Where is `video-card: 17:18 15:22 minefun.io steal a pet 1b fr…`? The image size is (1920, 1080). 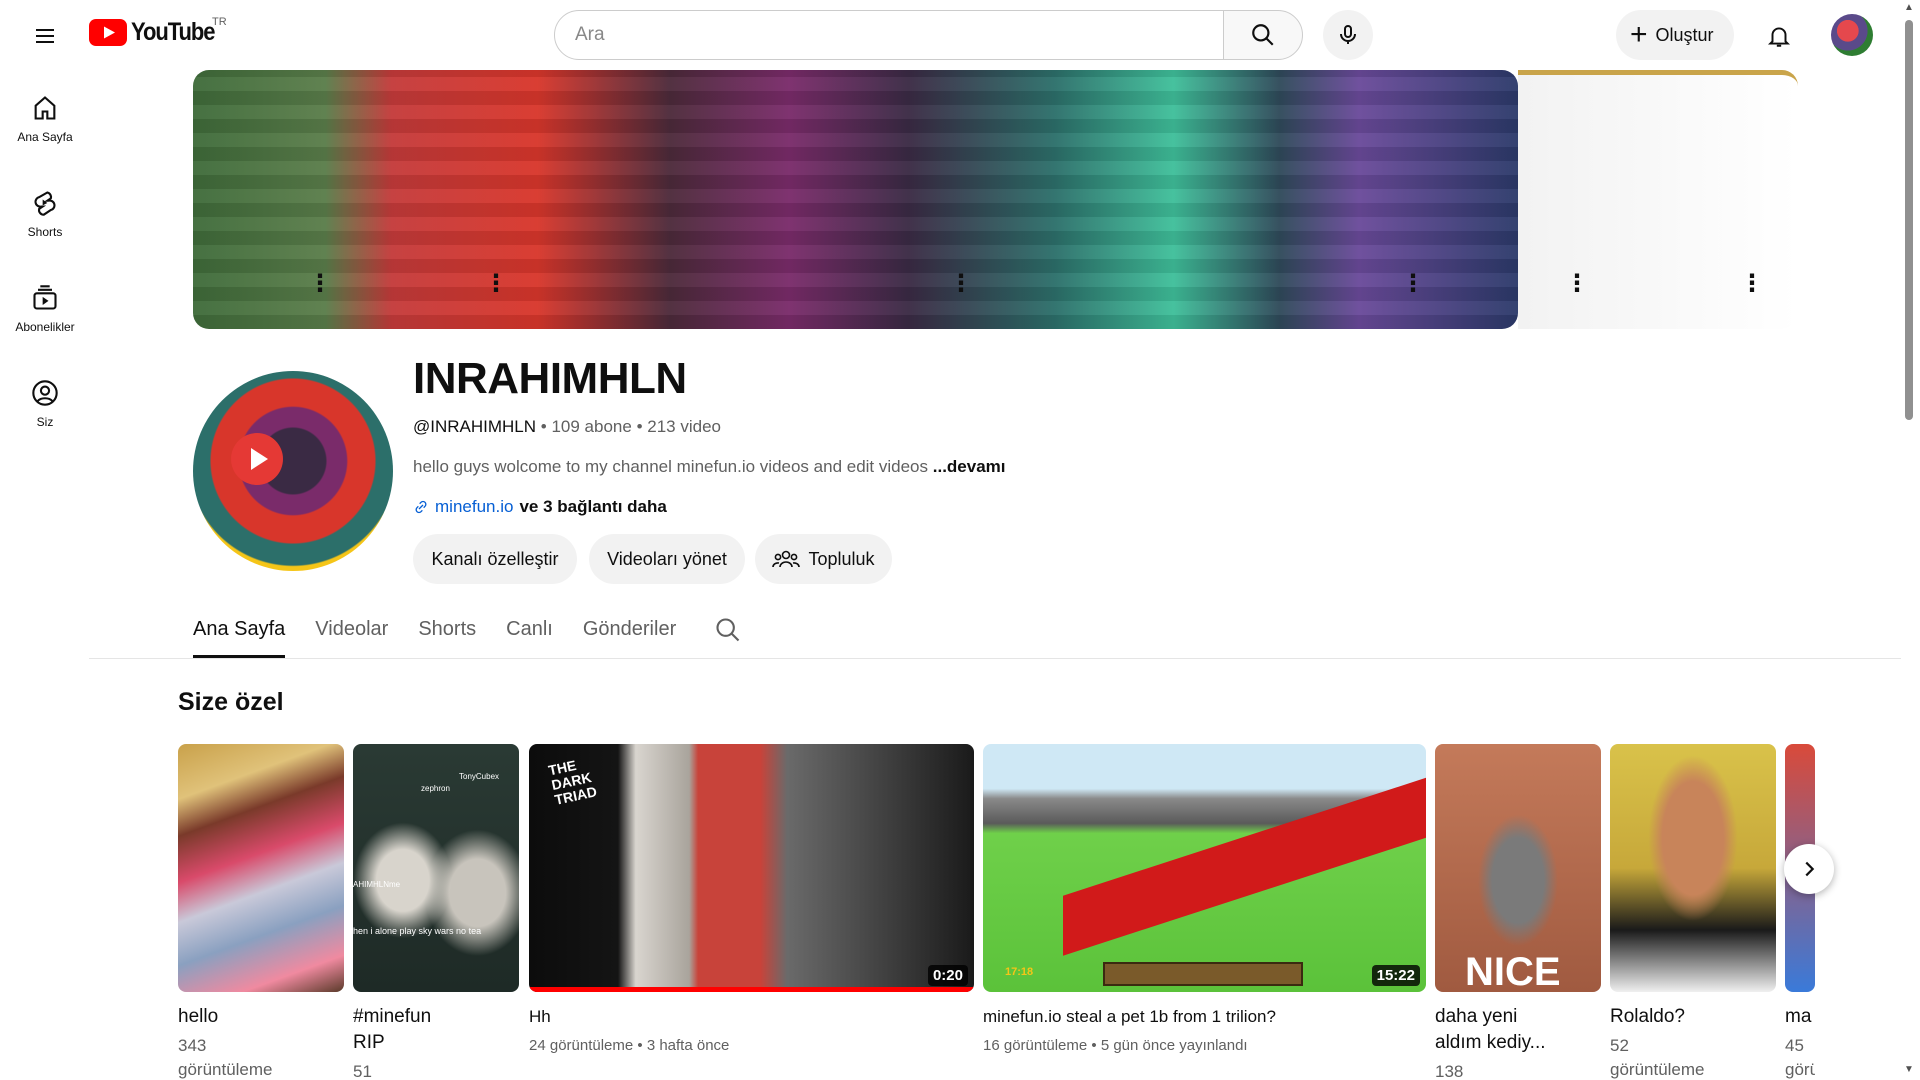 video-card: 17:18 15:22 minefun.io steal a pet 1b fr… is located at coordinates (1204, 901).